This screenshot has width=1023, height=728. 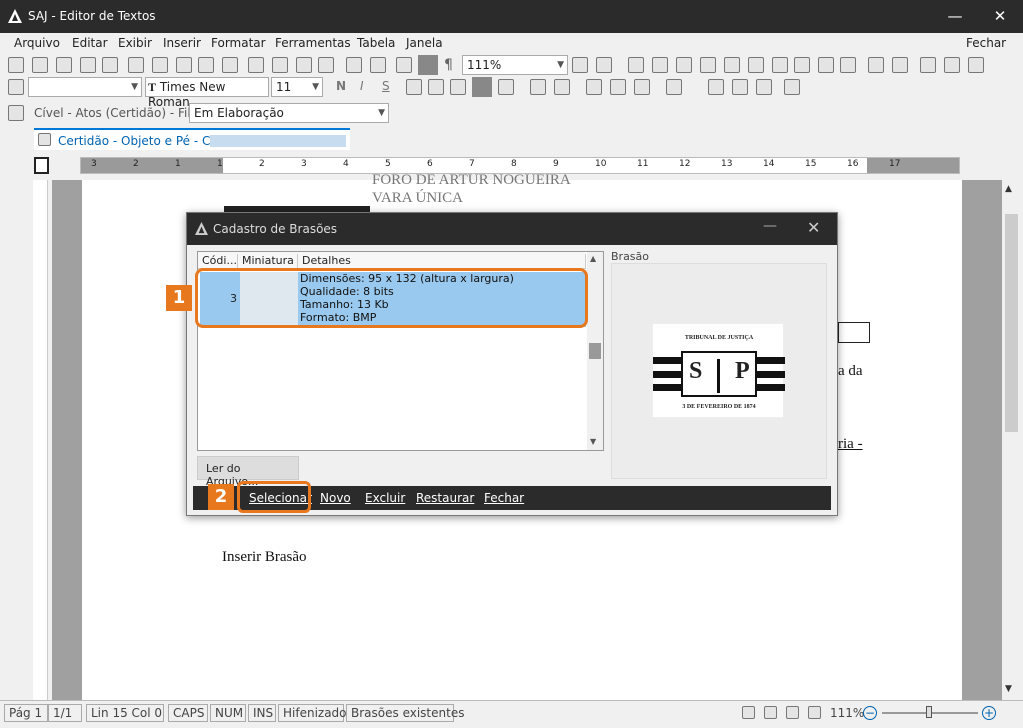 I want to click on close-dialog-button: Fechar, so click(x=504, y=498).